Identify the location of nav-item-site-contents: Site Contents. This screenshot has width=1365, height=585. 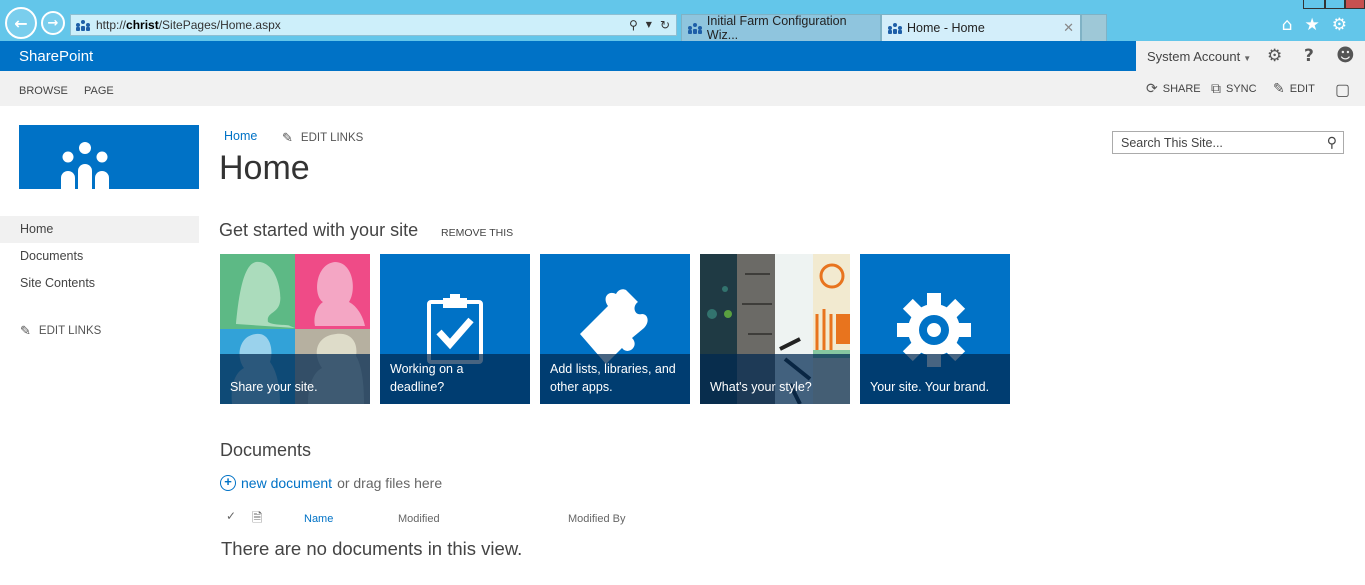
(99, 283).